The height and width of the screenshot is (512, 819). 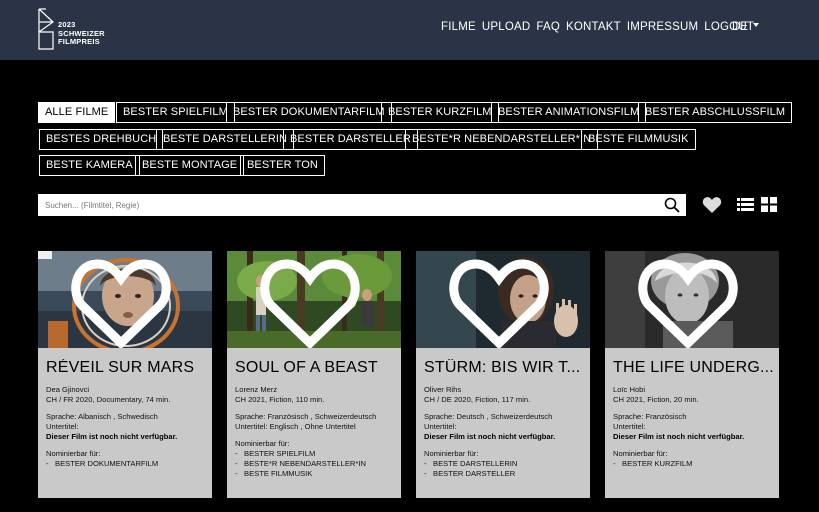 What do you see at coordinates (77, 112) in the screenshot?
I see `filter-alle-filme: ALLE FILME` at bounding box center [77, 112].